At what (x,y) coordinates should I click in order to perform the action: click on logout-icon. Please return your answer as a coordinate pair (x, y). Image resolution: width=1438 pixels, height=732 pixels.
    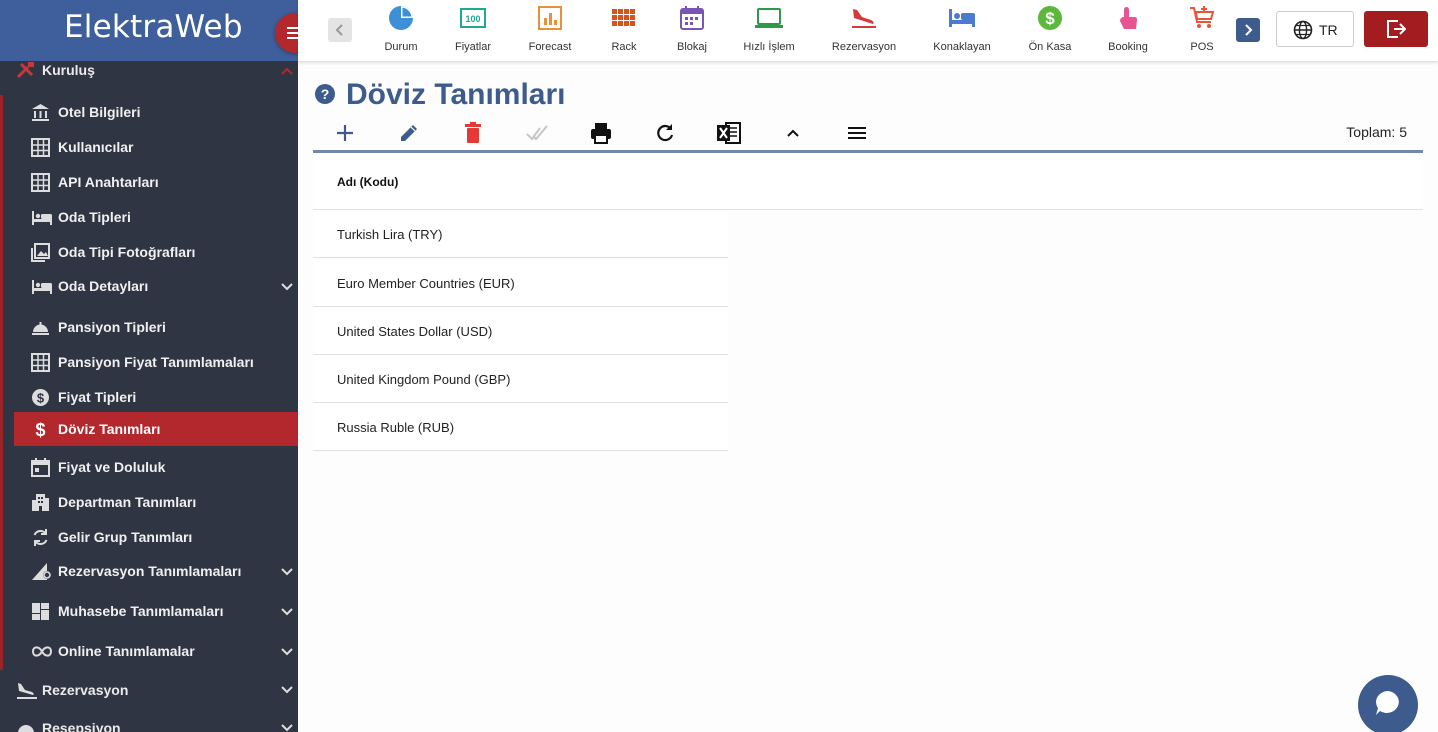
    Looking at the image, I should click on (1396, 29).